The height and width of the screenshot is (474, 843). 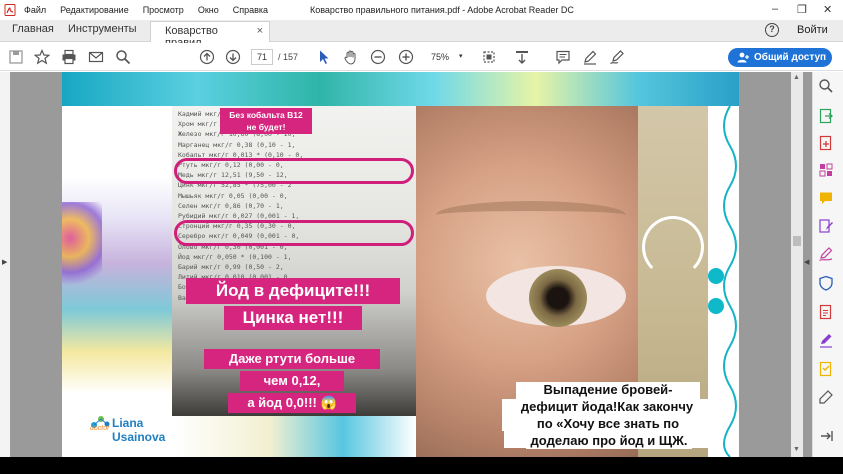 What do you see at coordinates (790, 57) in the screenshot?
I see `share-button-label: Общий доступ` at bounding box center [790, 57].